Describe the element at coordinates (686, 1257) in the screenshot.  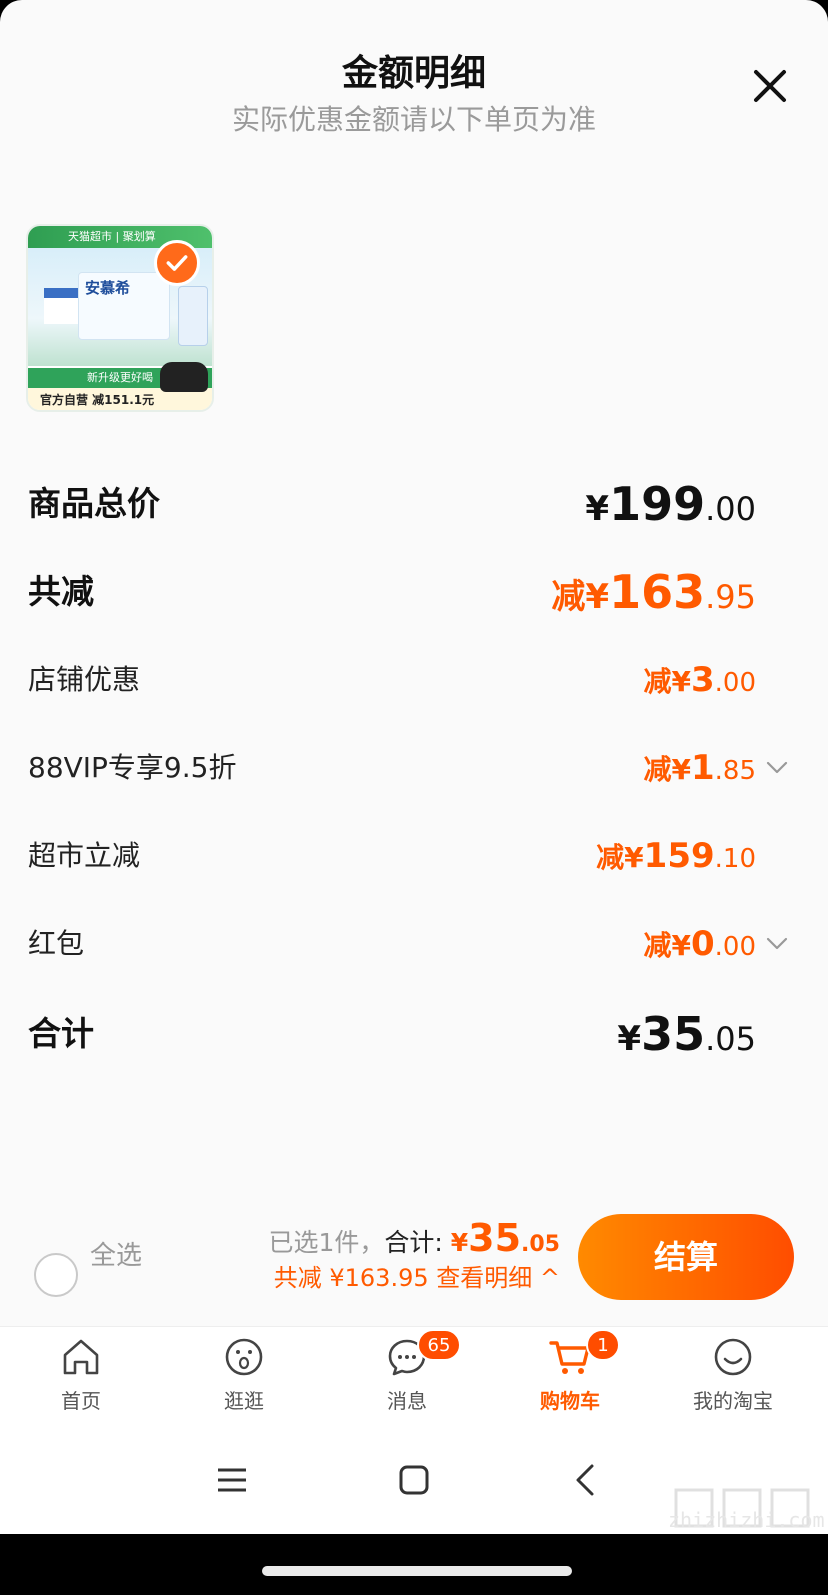
I see `checkout-button: 结算` at that location.